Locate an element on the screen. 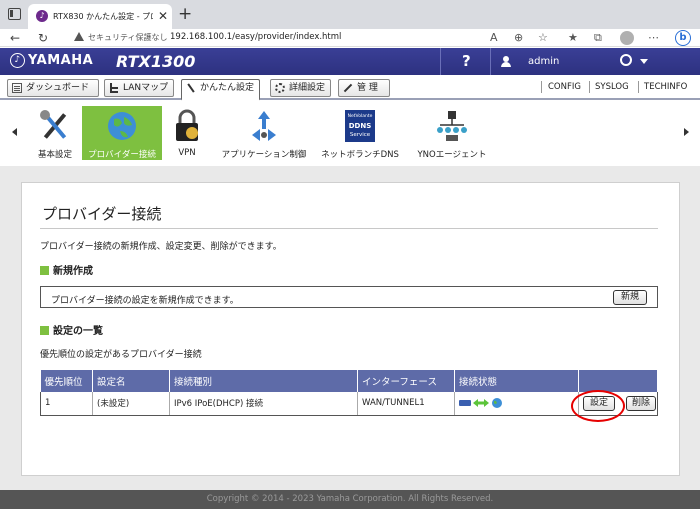 This screenshot has height=509, width=700. highlight-circle is located at coordinates (598, 406).